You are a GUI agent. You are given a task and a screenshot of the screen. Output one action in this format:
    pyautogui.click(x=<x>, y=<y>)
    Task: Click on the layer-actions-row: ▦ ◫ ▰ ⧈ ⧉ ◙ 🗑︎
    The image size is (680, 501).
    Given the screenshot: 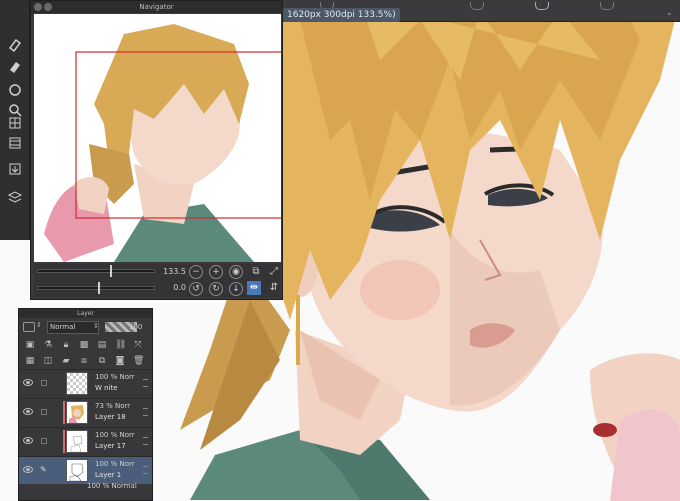 What is the action you would take?
    pyautogui.click(x=85, y=361)
    